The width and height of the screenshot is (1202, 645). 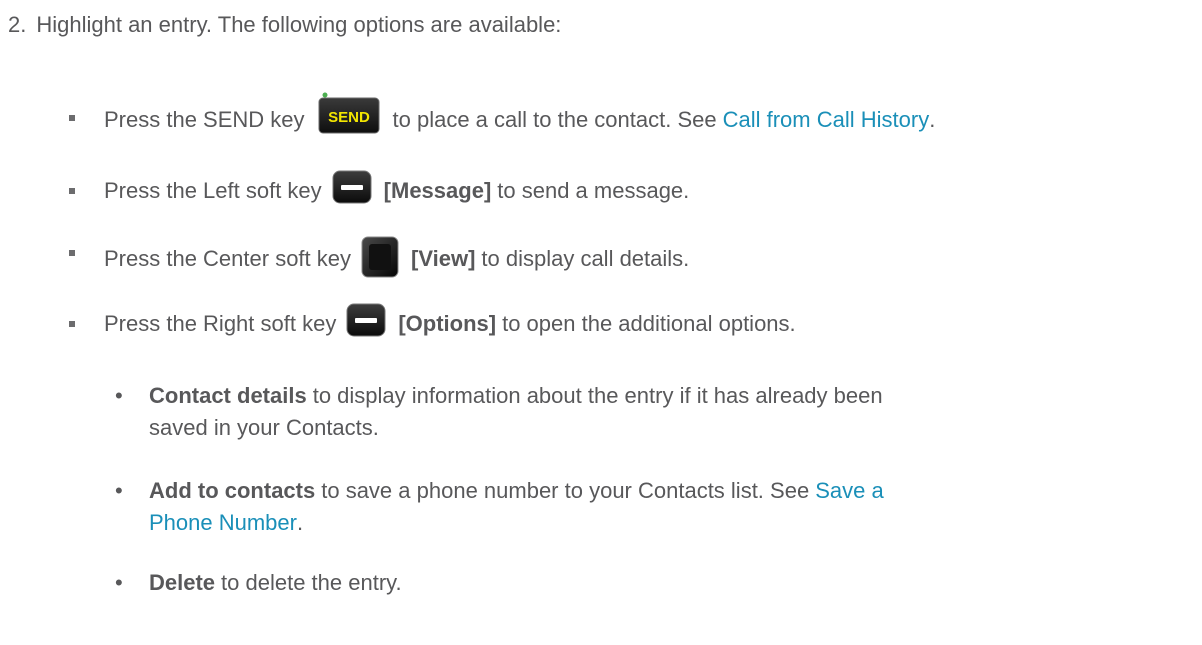 I want to click on delete-text: to delete the entry., so click(x=311, y=582).